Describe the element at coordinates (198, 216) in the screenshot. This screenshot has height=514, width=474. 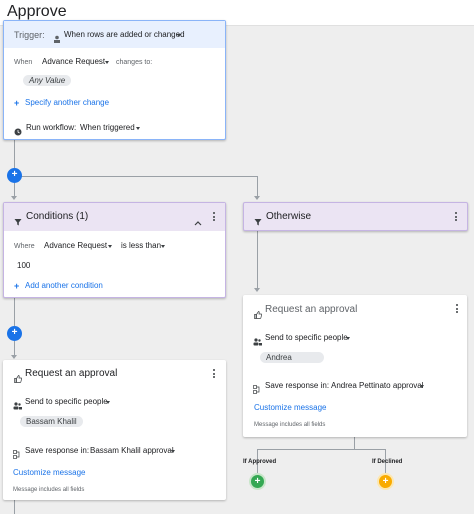
I see `chevron-up-icon` at that location.